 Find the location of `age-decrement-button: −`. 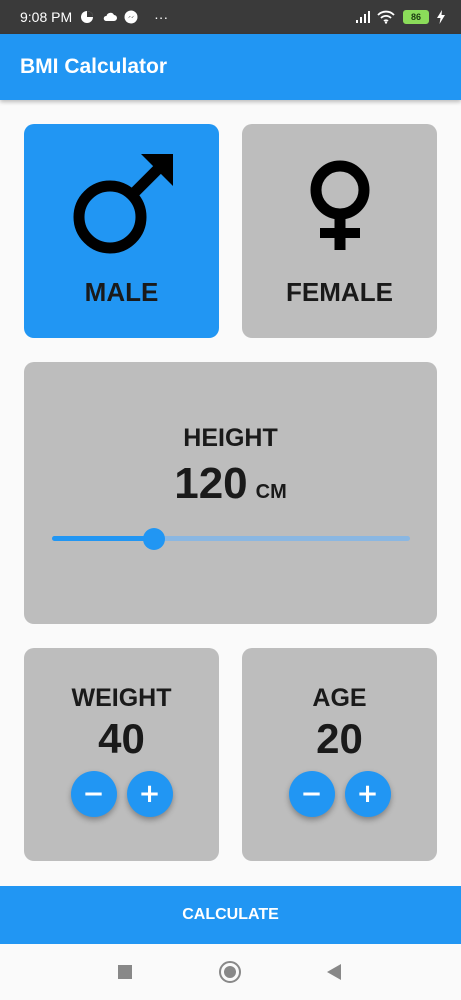

age-decrement-button: − is located at coordinates (311, 794).